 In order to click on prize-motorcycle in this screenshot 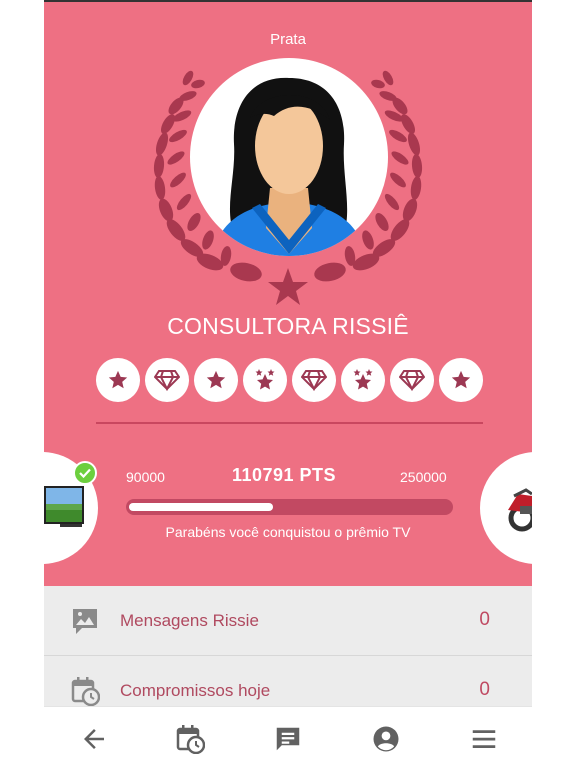, I will do `click(506, 508)`.